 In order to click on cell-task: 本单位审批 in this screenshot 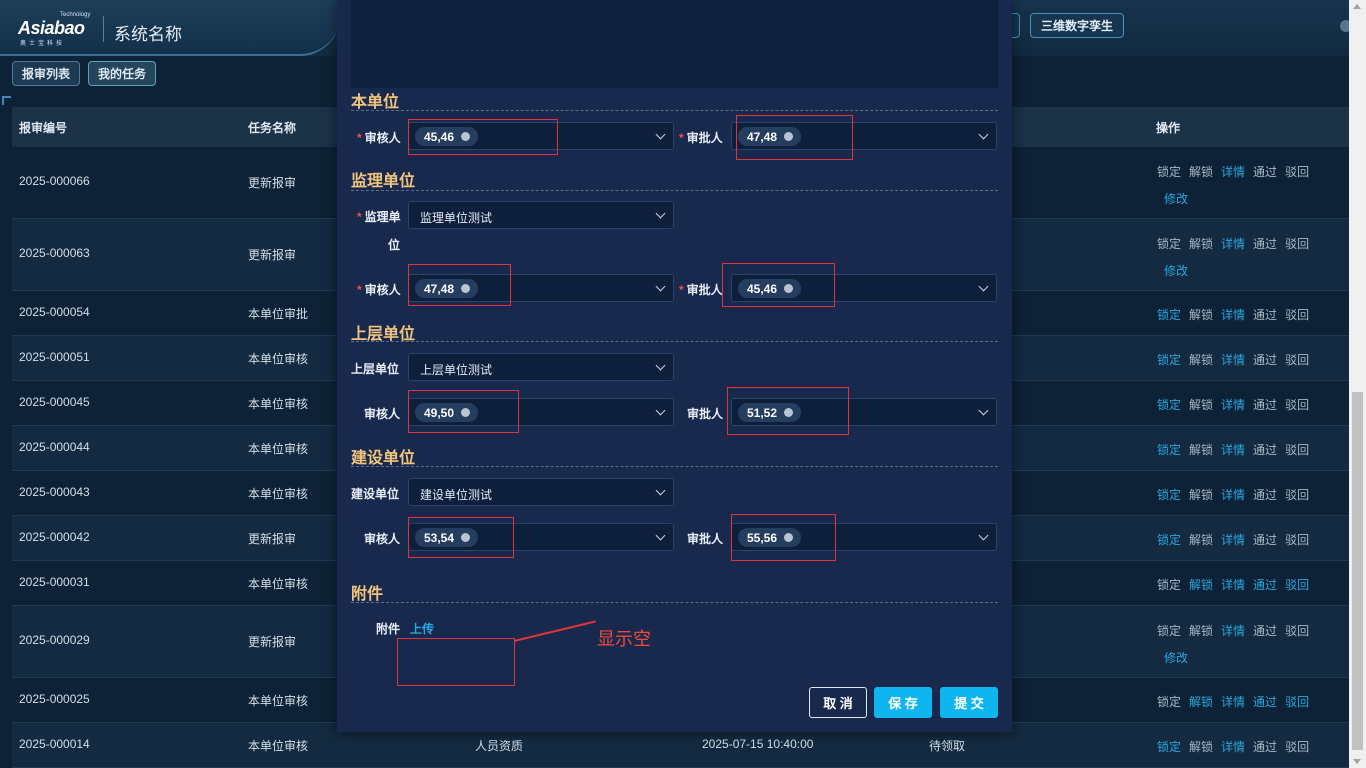, I will do `click(278, 314)`.